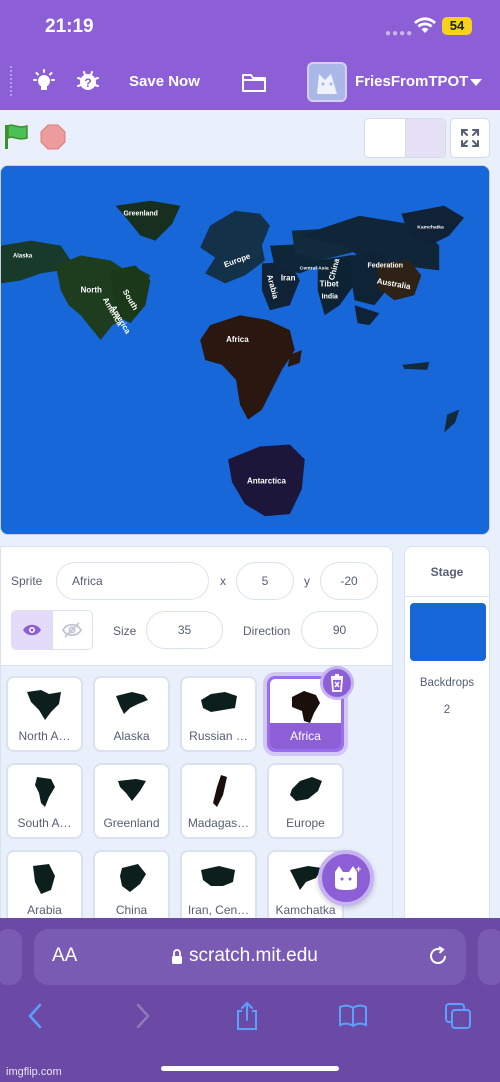 The width and height of the screenshot is (500, 1082). I want to click on normal-stage-button, so click(424, 138).